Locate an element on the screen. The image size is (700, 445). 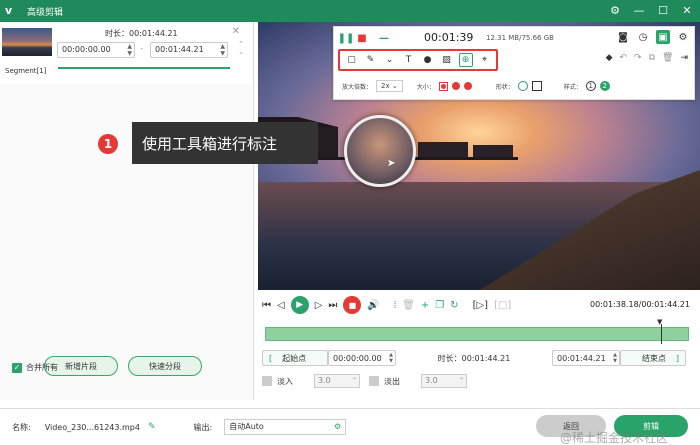
chevron-down-icon: ⌄ is located at coordinates (390, 60).